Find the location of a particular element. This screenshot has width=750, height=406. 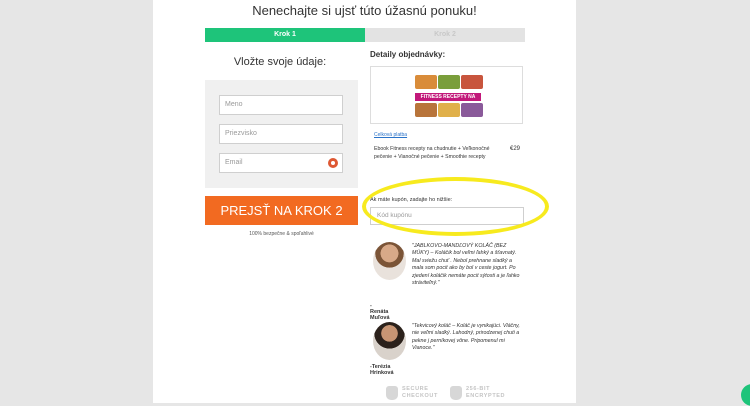

step-progress: Krok 1 Krok 2 is located at coordinates (365, 35).